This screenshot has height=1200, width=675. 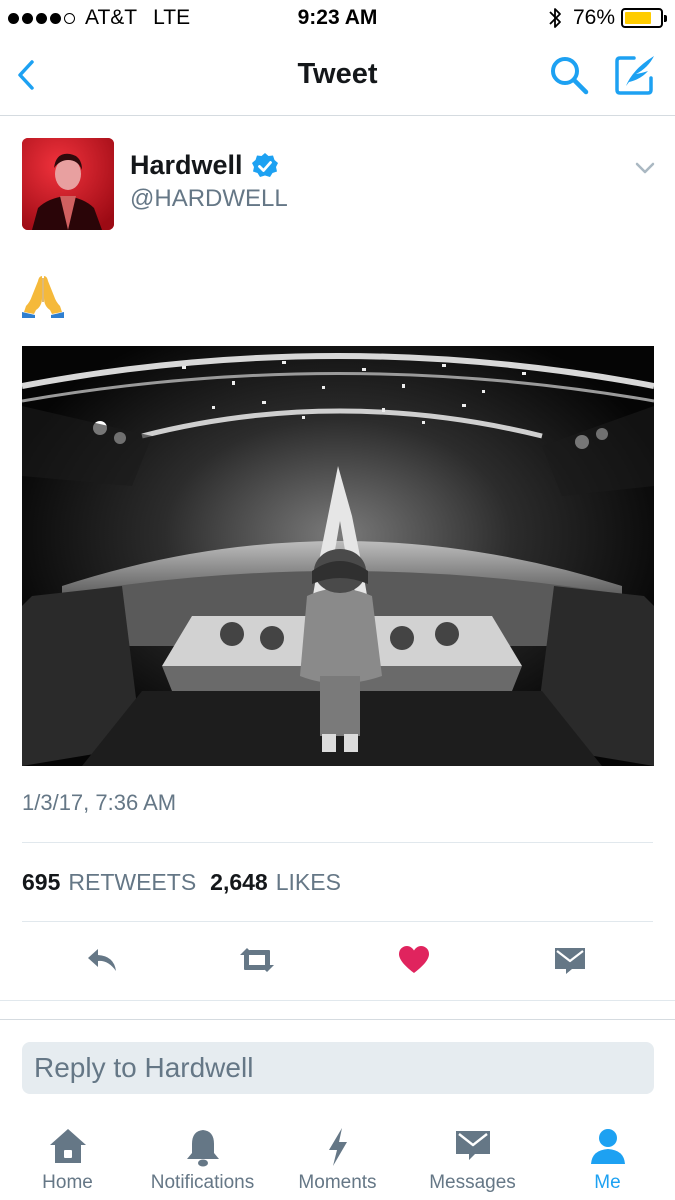 I want to click on user-handle: @HARDWELL, so click(x=209, y=199).